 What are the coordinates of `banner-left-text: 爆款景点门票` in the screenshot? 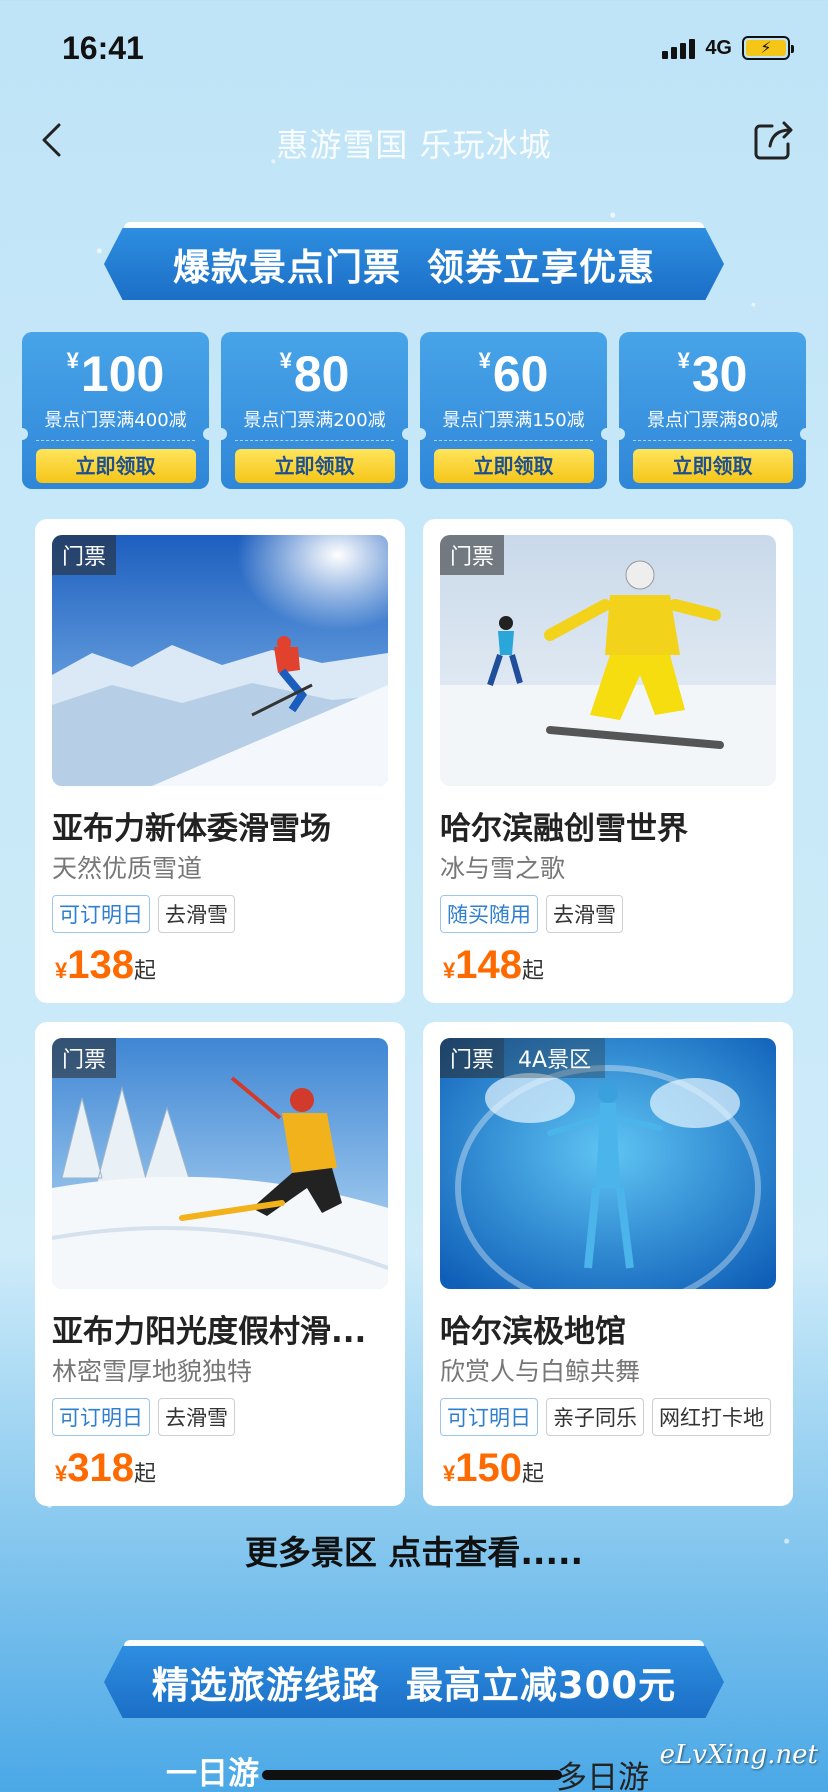 It's located at (287, 267).